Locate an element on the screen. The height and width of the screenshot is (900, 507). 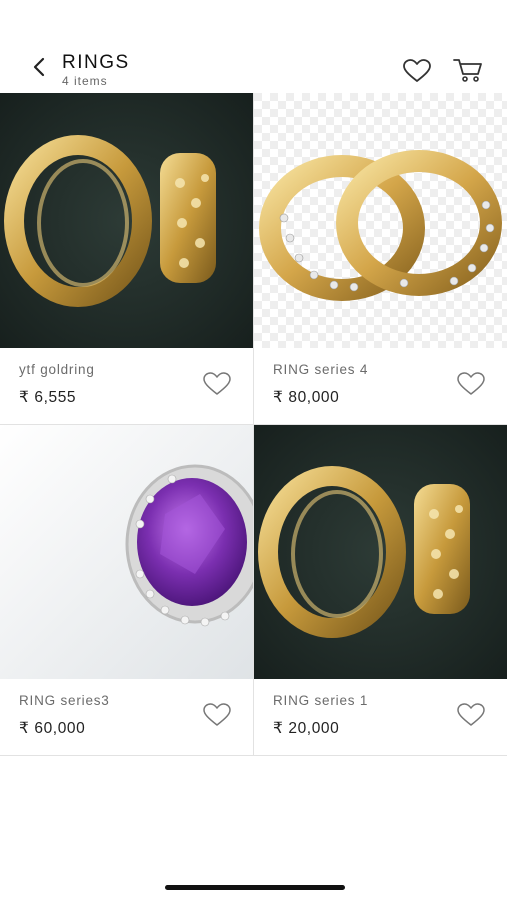
cart-icon is located at coordinates (468, 70).